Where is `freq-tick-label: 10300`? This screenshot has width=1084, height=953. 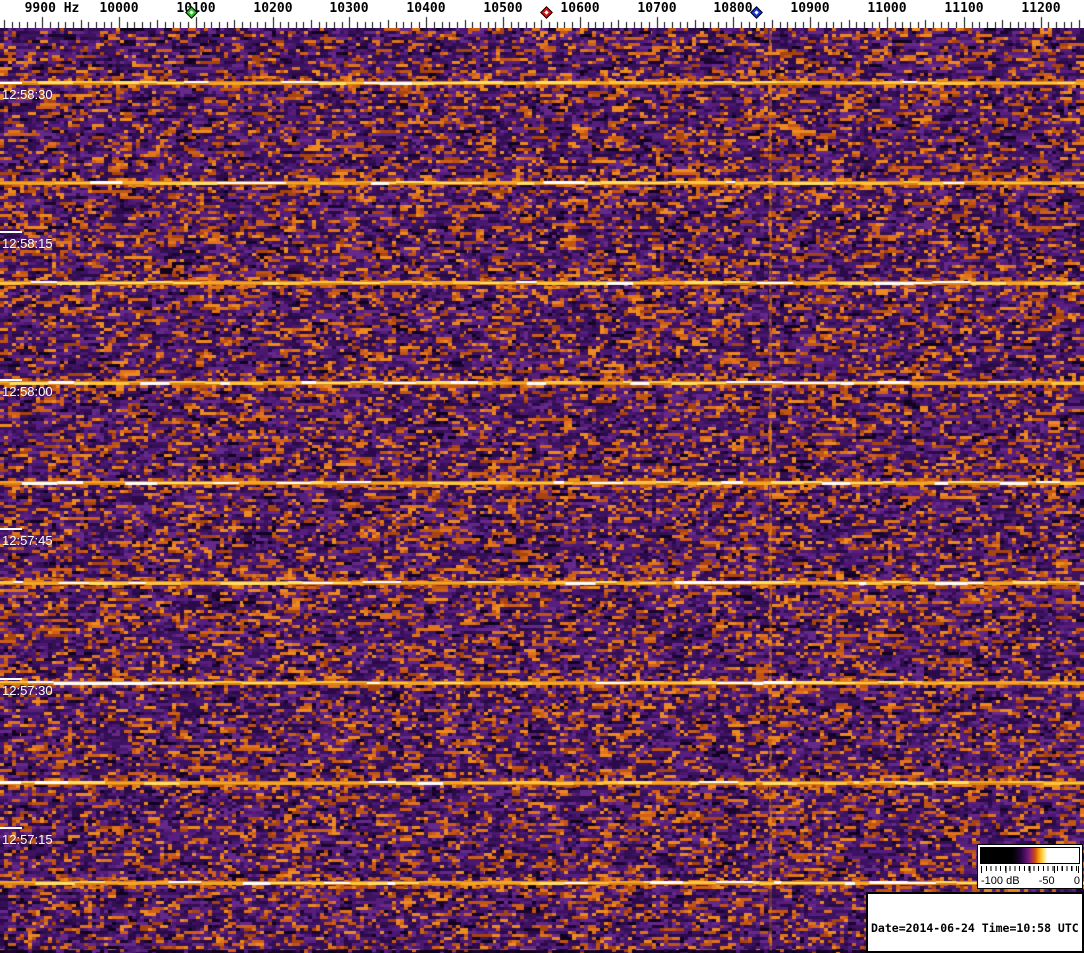 freq-tick-label: 10300 is located at coordinates (349, 8).